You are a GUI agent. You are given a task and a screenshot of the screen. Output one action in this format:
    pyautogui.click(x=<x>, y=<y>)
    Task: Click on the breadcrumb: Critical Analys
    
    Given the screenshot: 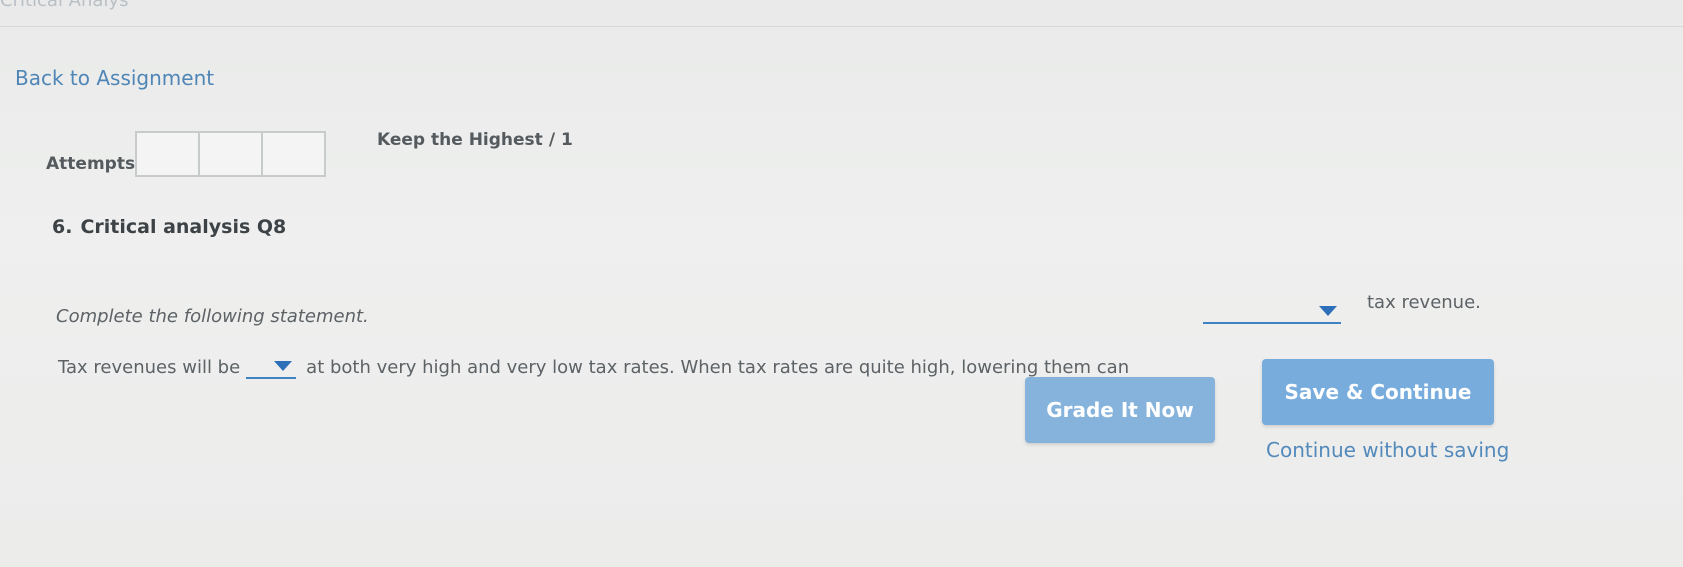 What is the action you would take?
    pyautogui.click(x=64, y=5)
    